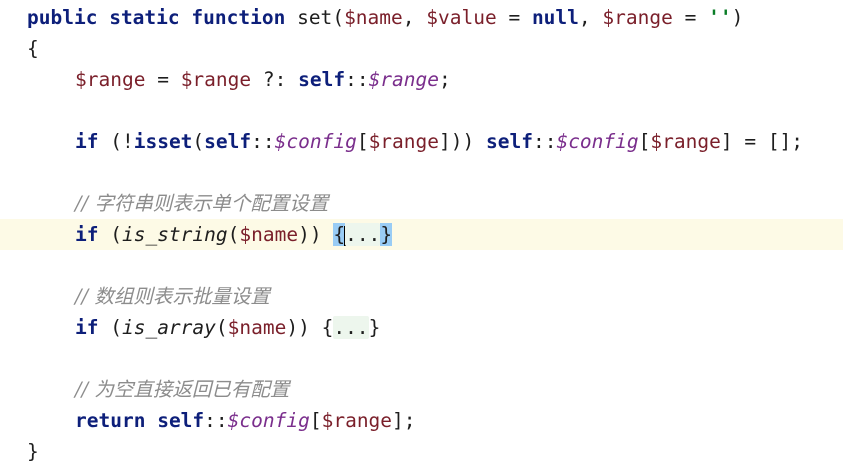 The image size is (843, 475). I want to click on code-line-11: if (is_array($name)) {...}, so click(421, 327).